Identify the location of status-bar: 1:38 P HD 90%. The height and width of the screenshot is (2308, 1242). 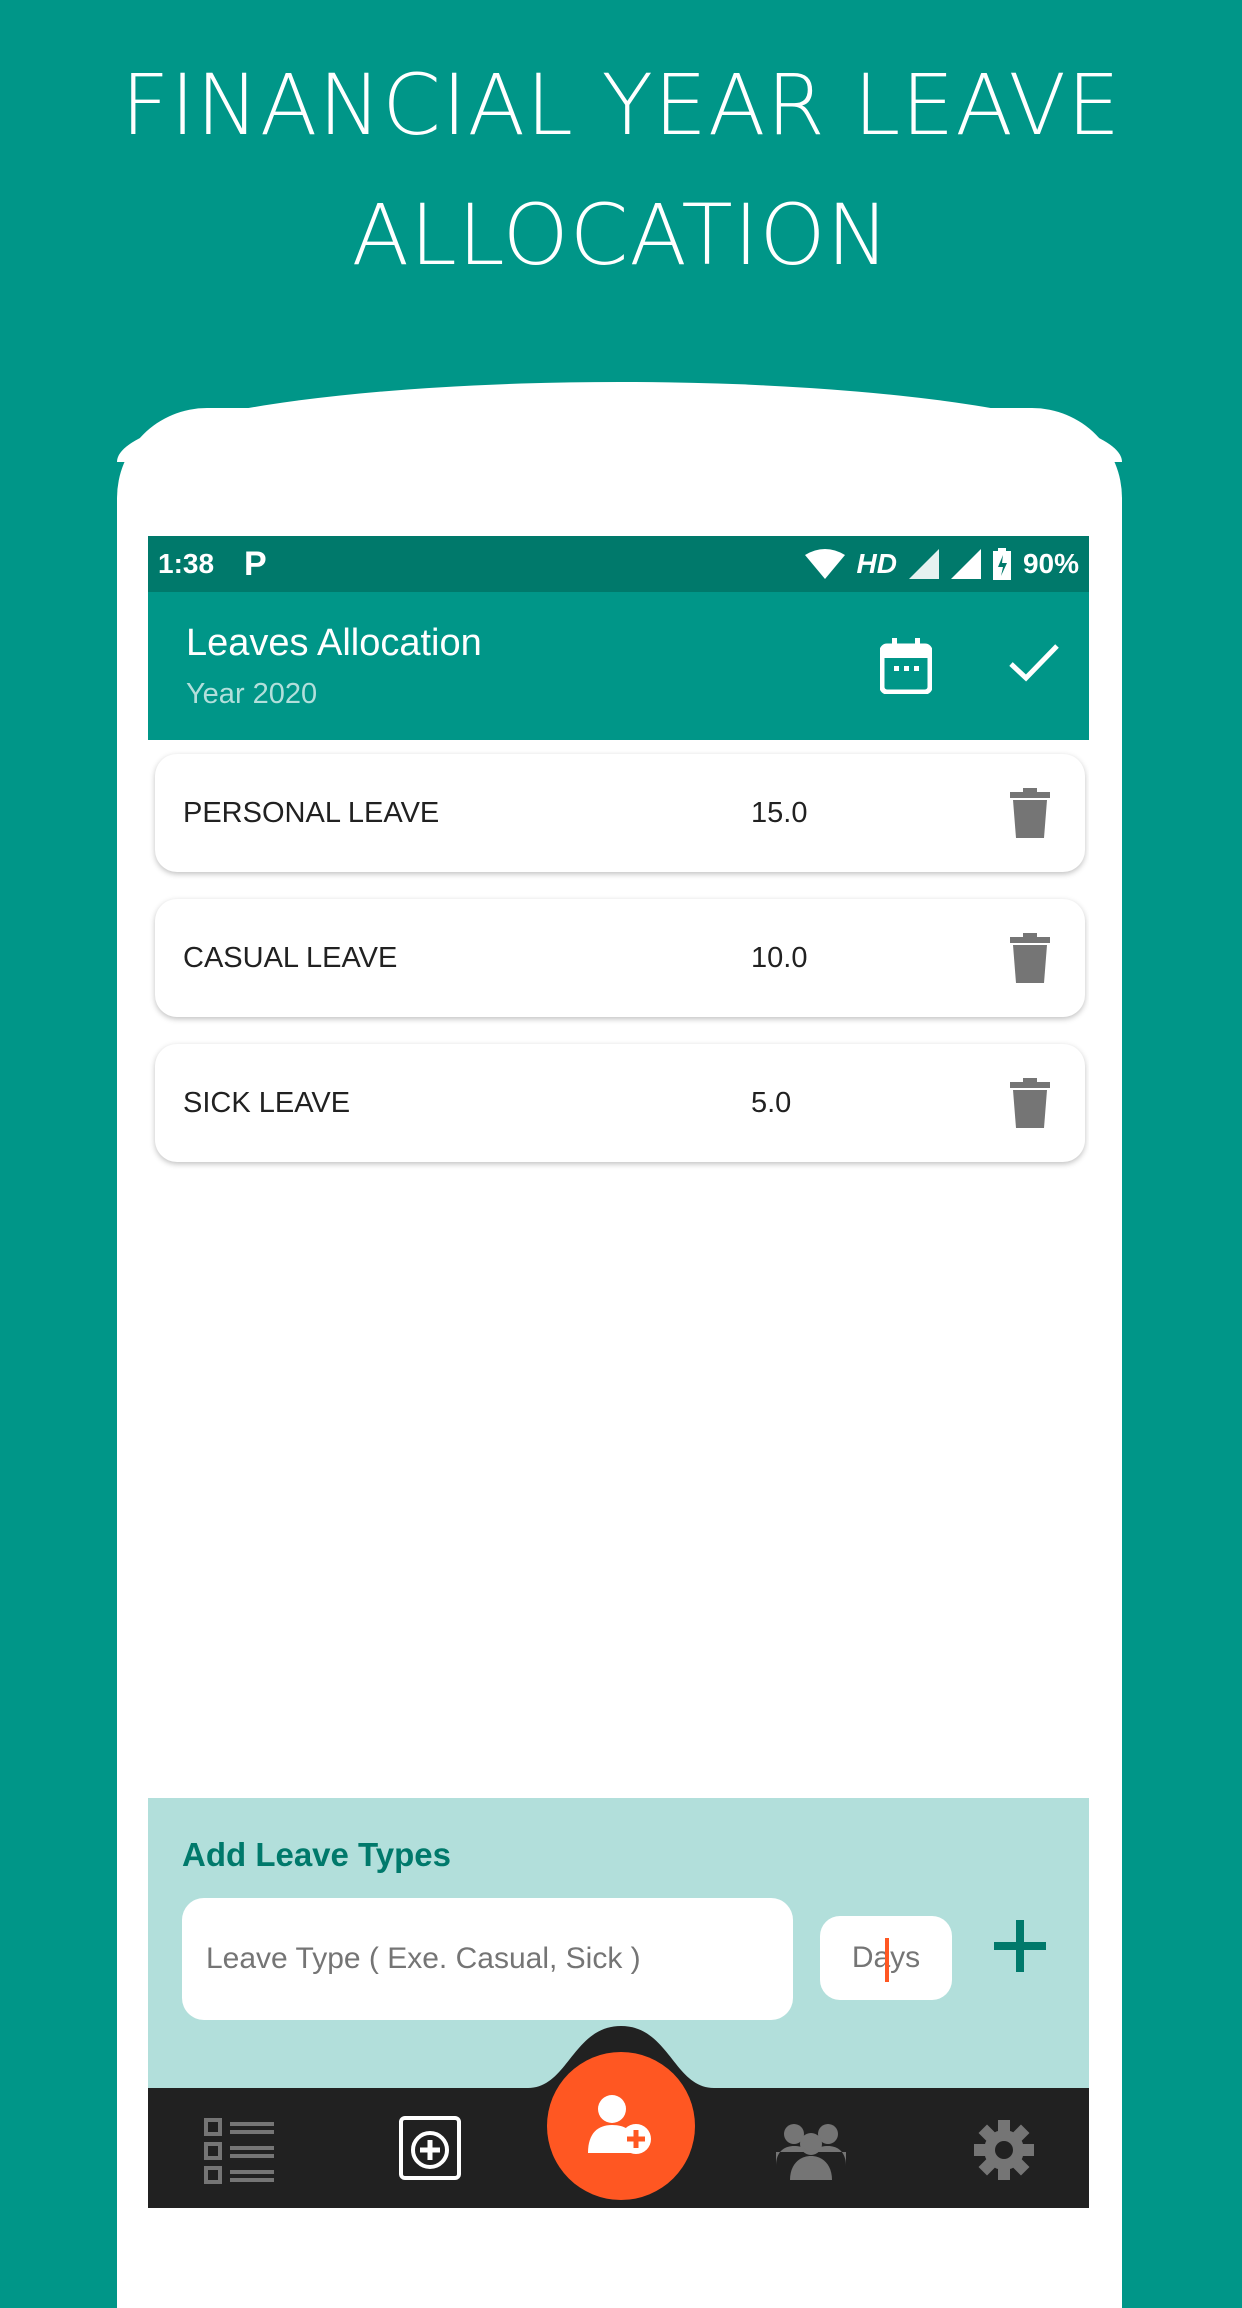
(618, 564).